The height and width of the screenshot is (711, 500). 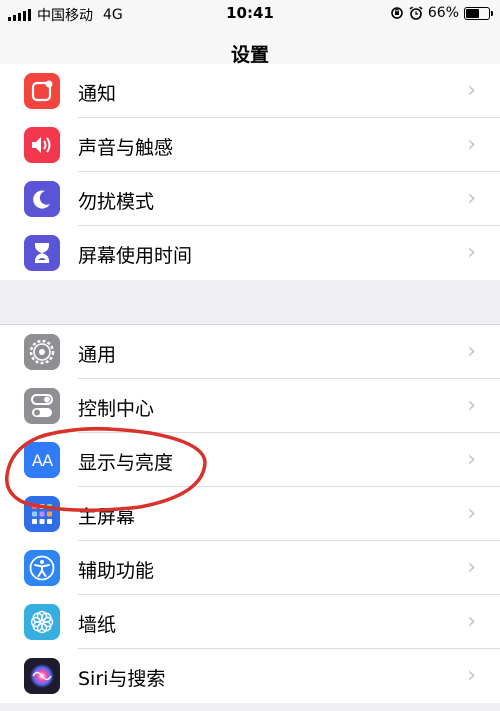 I want to click on row-label: 通知, so click(x=97, y=94).